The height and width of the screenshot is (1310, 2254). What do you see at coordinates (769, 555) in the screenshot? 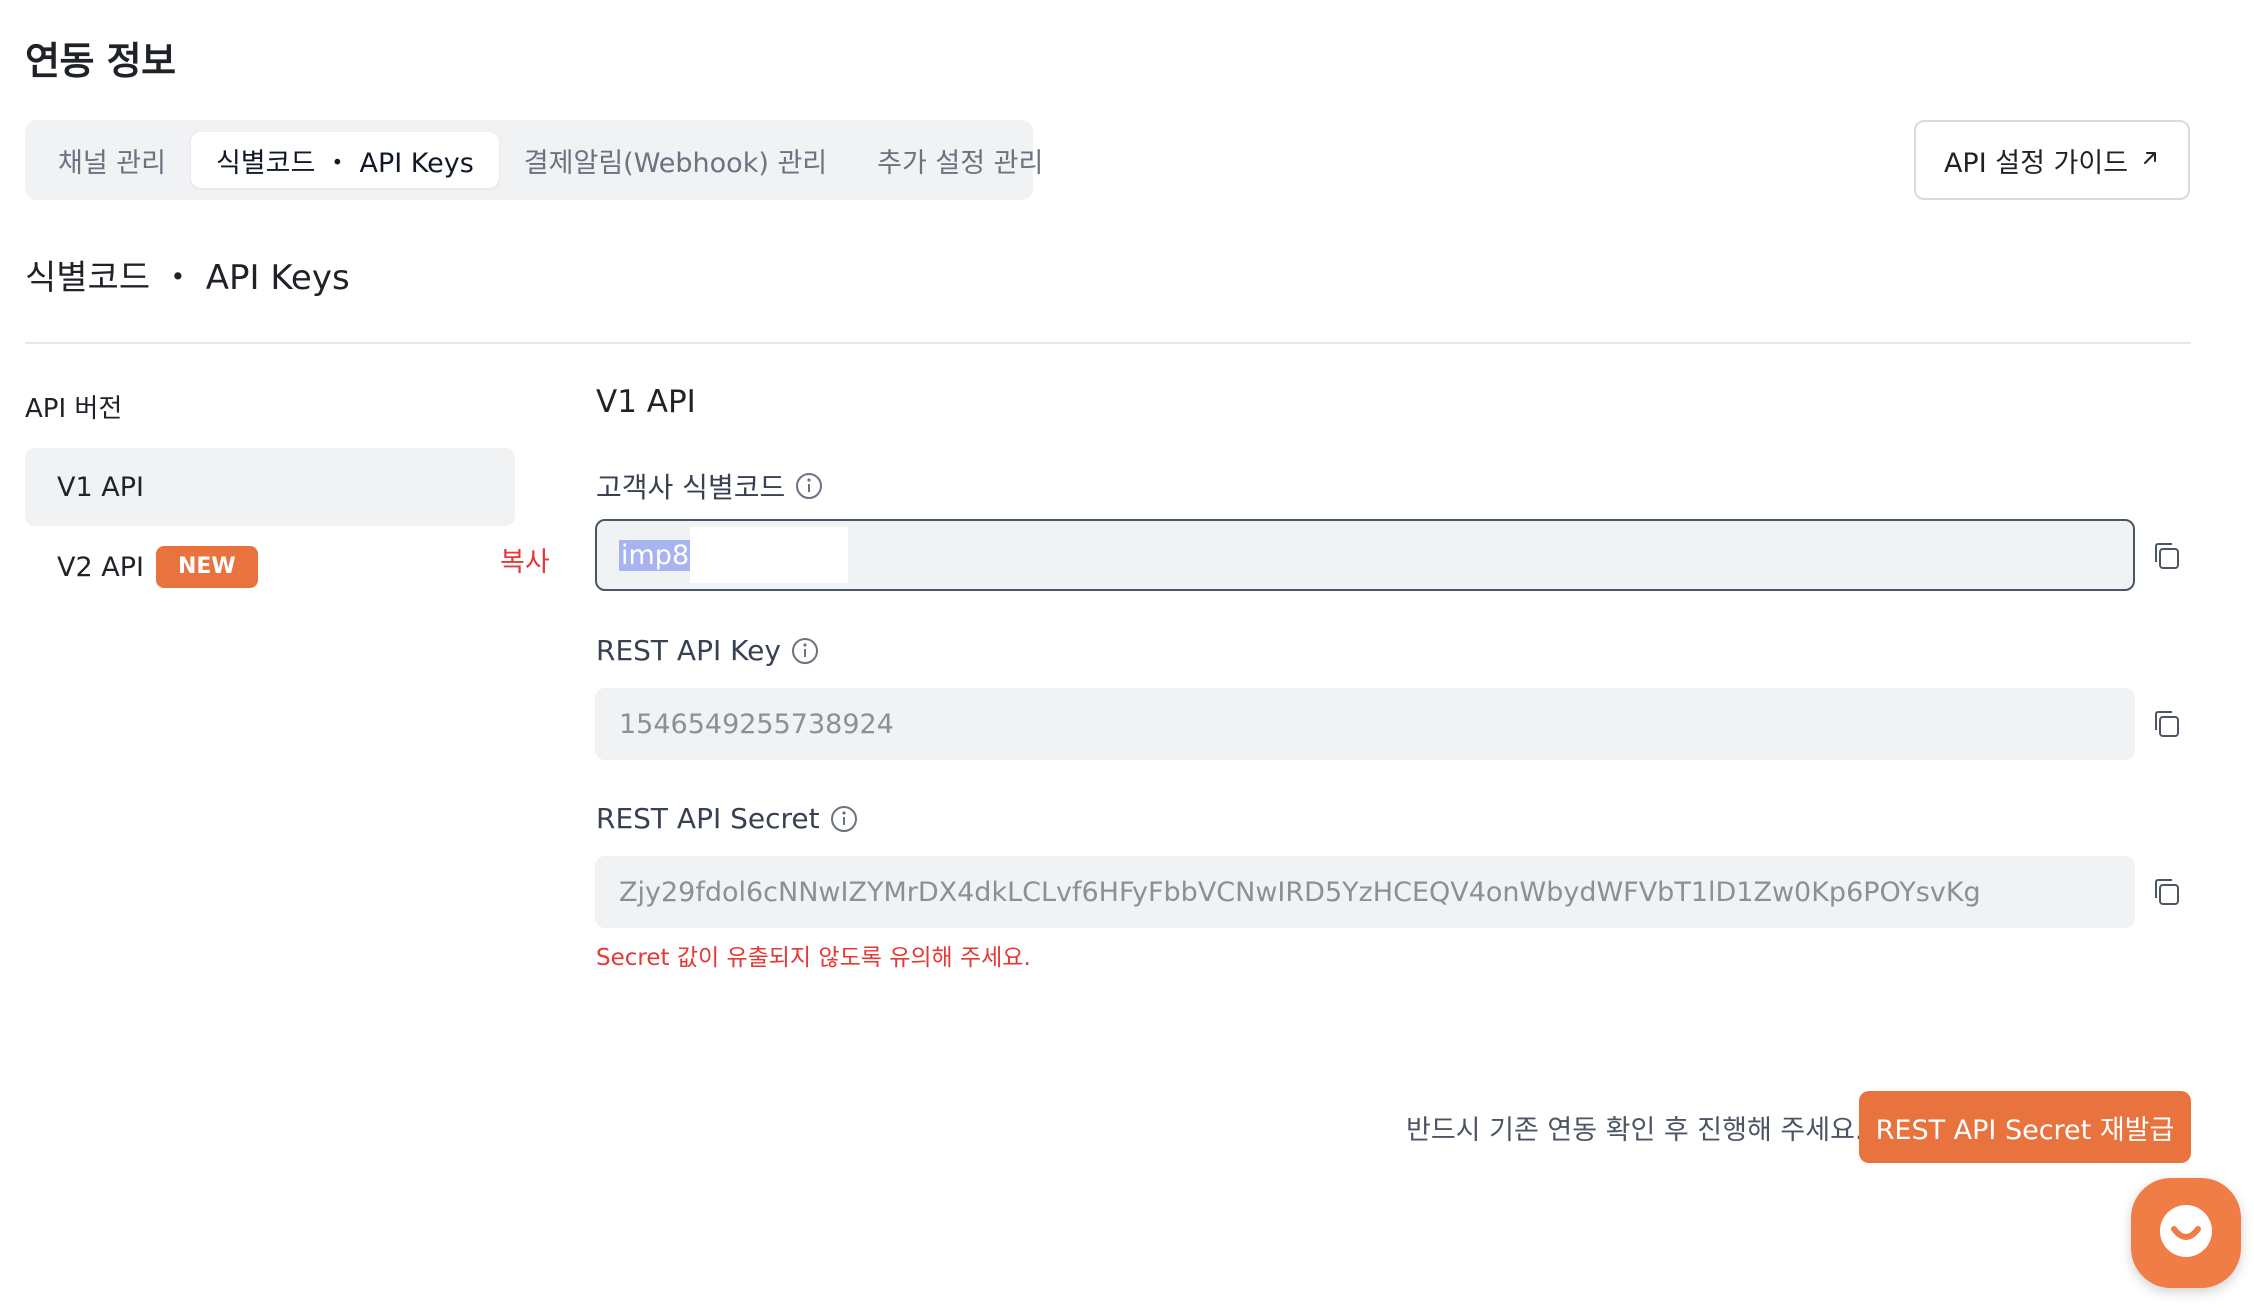
I see `text-cursor-area` at bounding box center [769, 555].